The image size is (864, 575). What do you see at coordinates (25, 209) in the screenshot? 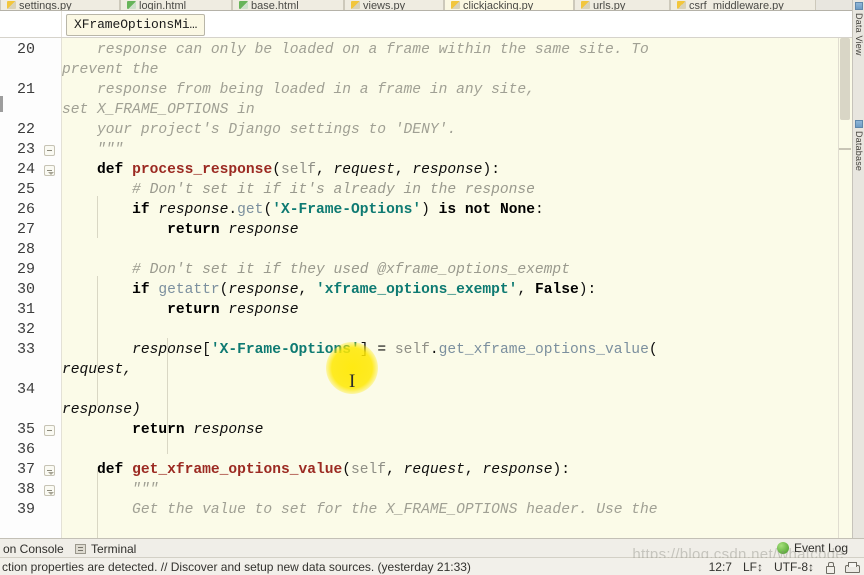
I see `line-number: 26` at bounding box center [25, 209].